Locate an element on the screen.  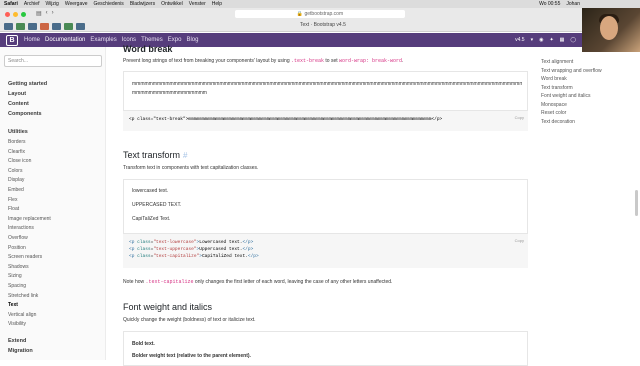
toc-item-text-wrapping-and-overflow: Text wrapping and overflow is located at coordinates (588, 71).